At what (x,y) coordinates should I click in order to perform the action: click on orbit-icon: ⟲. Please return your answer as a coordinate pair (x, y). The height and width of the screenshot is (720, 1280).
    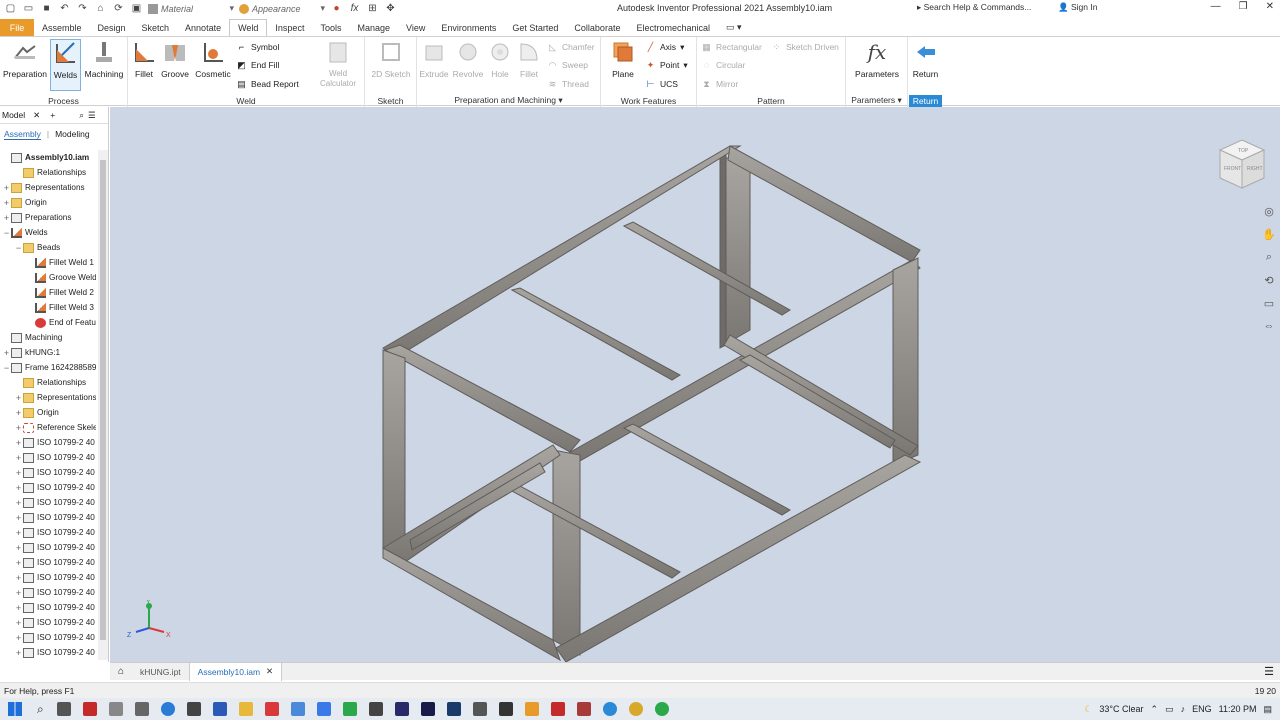
    Looking at the image, I should click on (1268, 280).